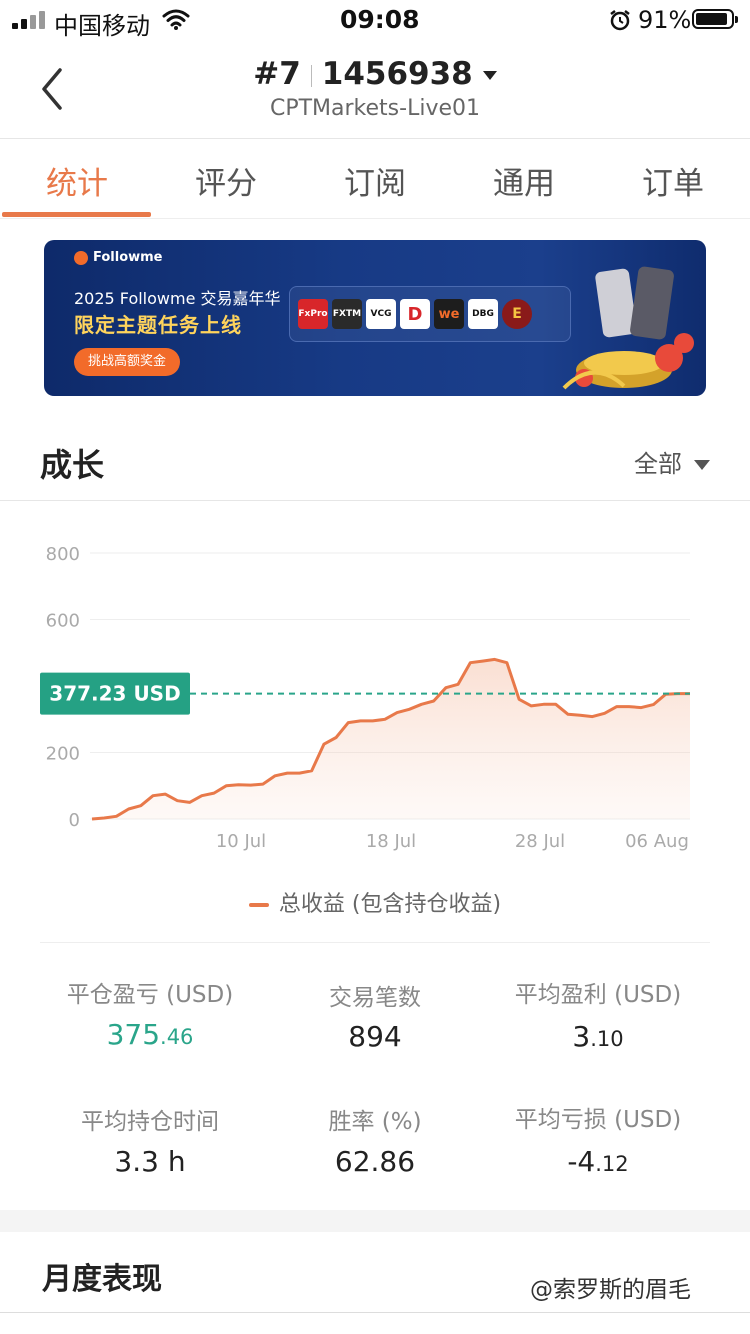 This screenshot has width=750, height=1334. What do you see at coordinates (158, 325) in the screenshot?
I see `banner-title: 限定主题任务上线` at bounding box center [158, 325].